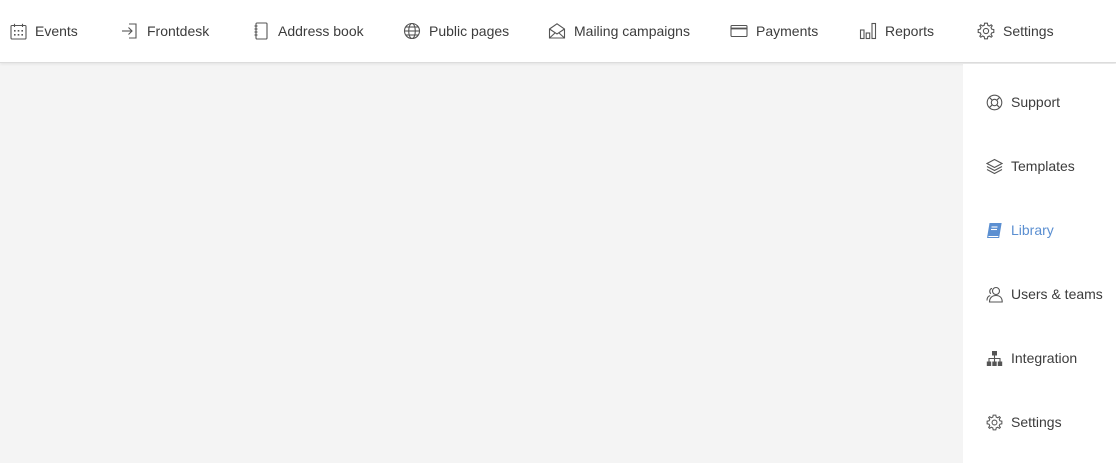 This screenshot has width=1116, height=463. I want to click on nav-item-mailing-campaigns: Mailing campaigns, so click(619, 31).